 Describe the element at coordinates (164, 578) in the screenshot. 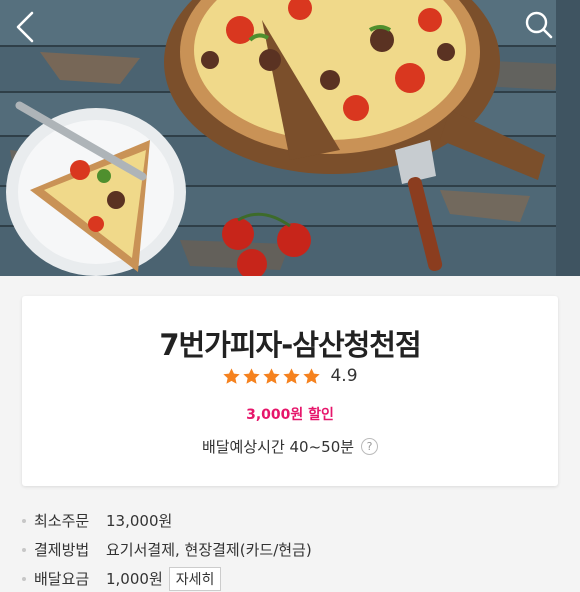

I see `delivery-fee-value-wrap: 1,000원 자세히` at that location.